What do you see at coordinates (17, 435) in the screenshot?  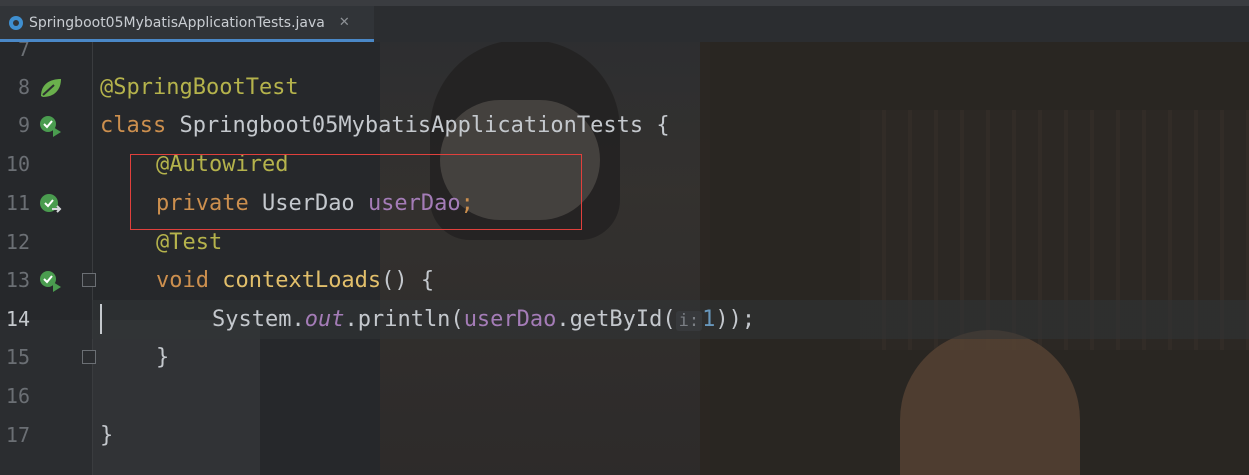 I see `line-number: 17` at bounding box center [17, 435].